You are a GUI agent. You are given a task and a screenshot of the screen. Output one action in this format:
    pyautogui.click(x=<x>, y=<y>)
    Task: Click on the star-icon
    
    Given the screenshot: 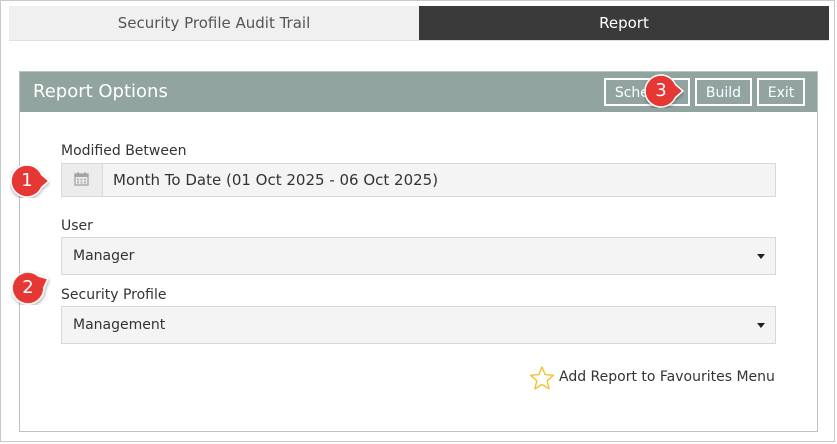 What is the action you would take?
    pyautogui.click(x=542, y=378)
    